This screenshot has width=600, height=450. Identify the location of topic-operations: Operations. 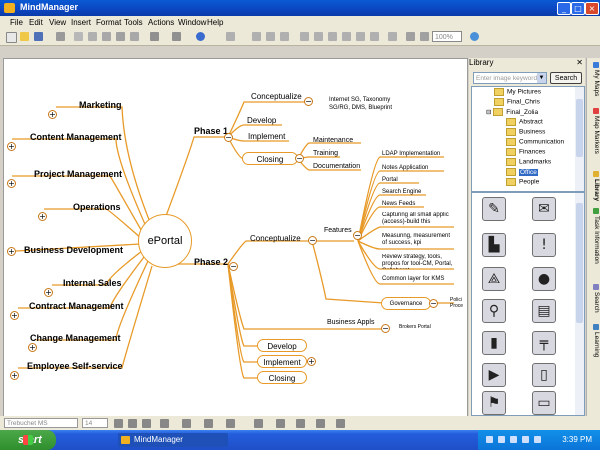
(97, 207).